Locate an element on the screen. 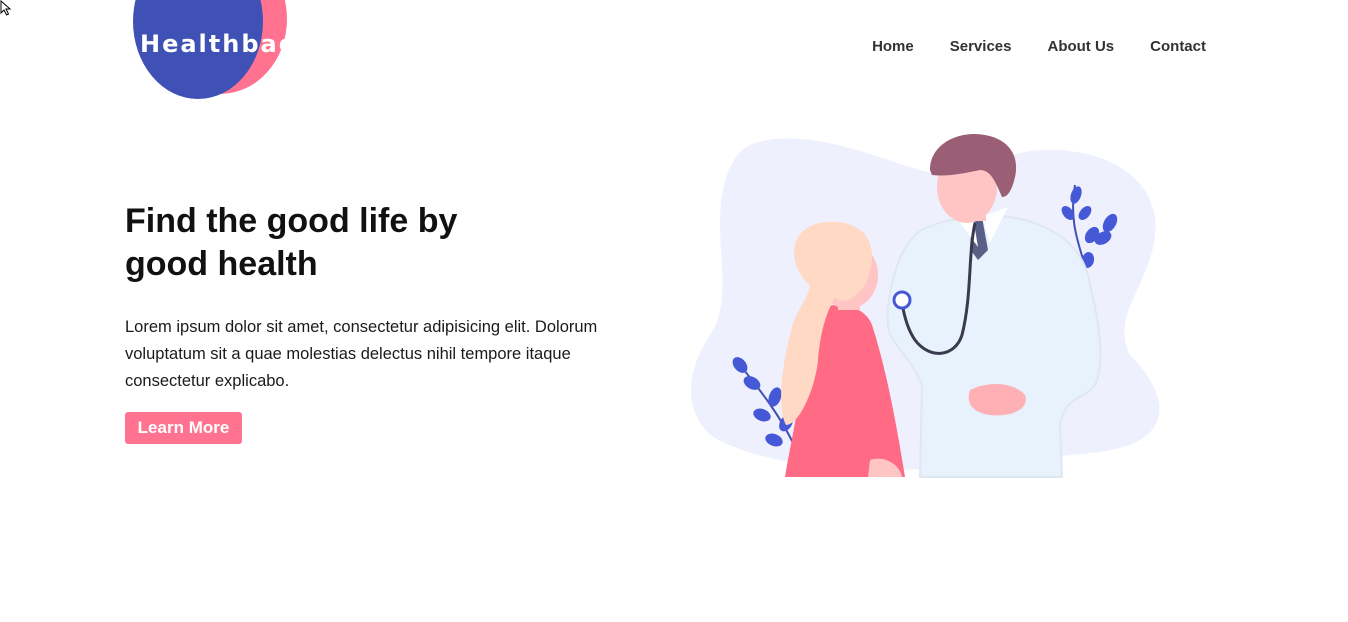 The height and width of the screenshot is (622, 1348). nav-link-contact: Contact is located at coordinates (1178, 46).